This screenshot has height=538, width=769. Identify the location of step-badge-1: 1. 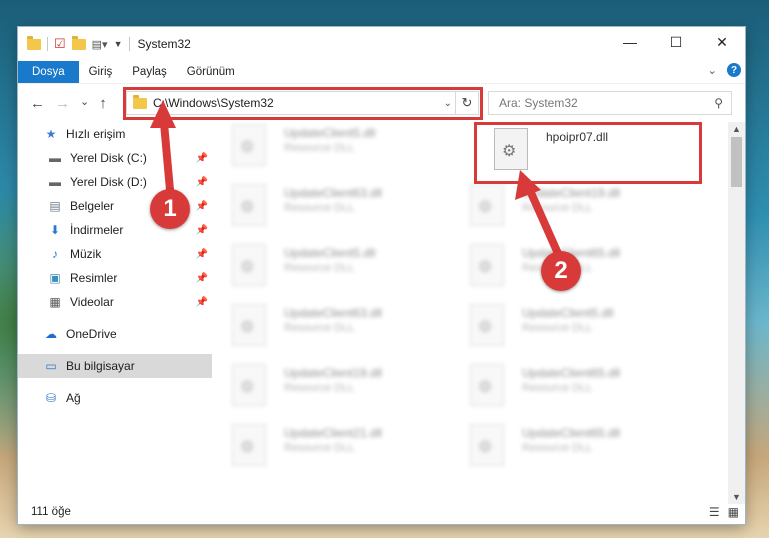
(170, 209).